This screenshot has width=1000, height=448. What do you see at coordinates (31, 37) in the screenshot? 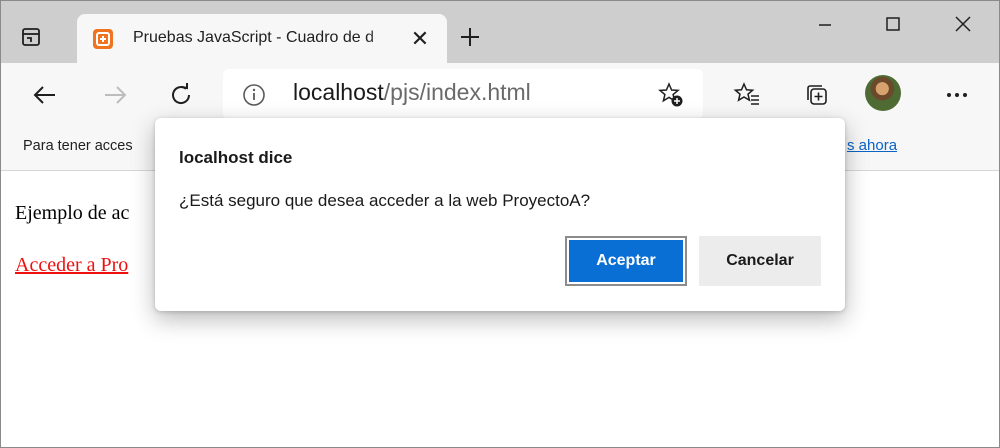
I see `tab-actions-icon` at bounding box center [31, 37].